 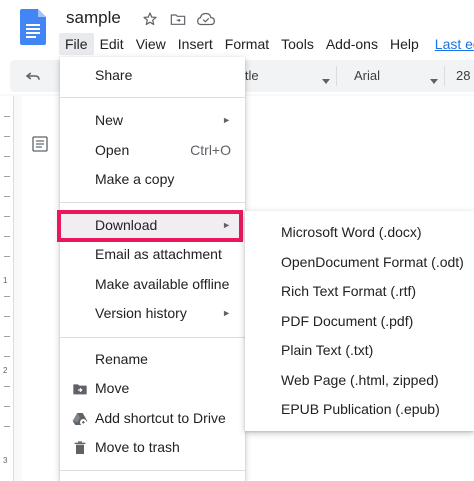 I want to click on submenu-item-label: Rich Text Format (.rtf), so click(x=349, y=291).